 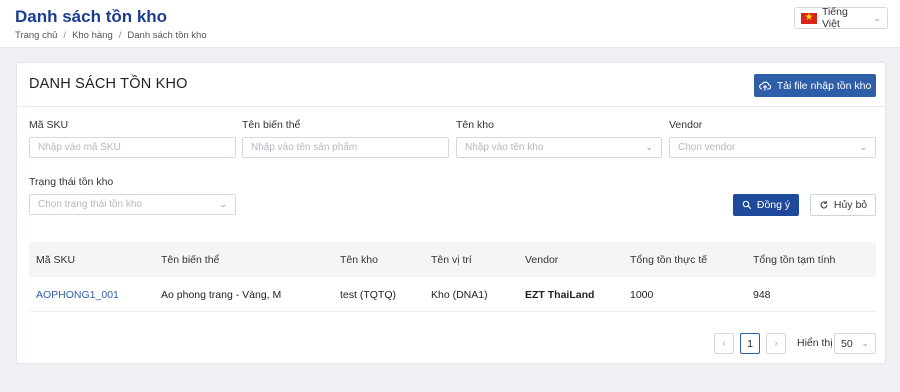 I want to click on column-header: Tên biến thể, so click(x=190, y=259).